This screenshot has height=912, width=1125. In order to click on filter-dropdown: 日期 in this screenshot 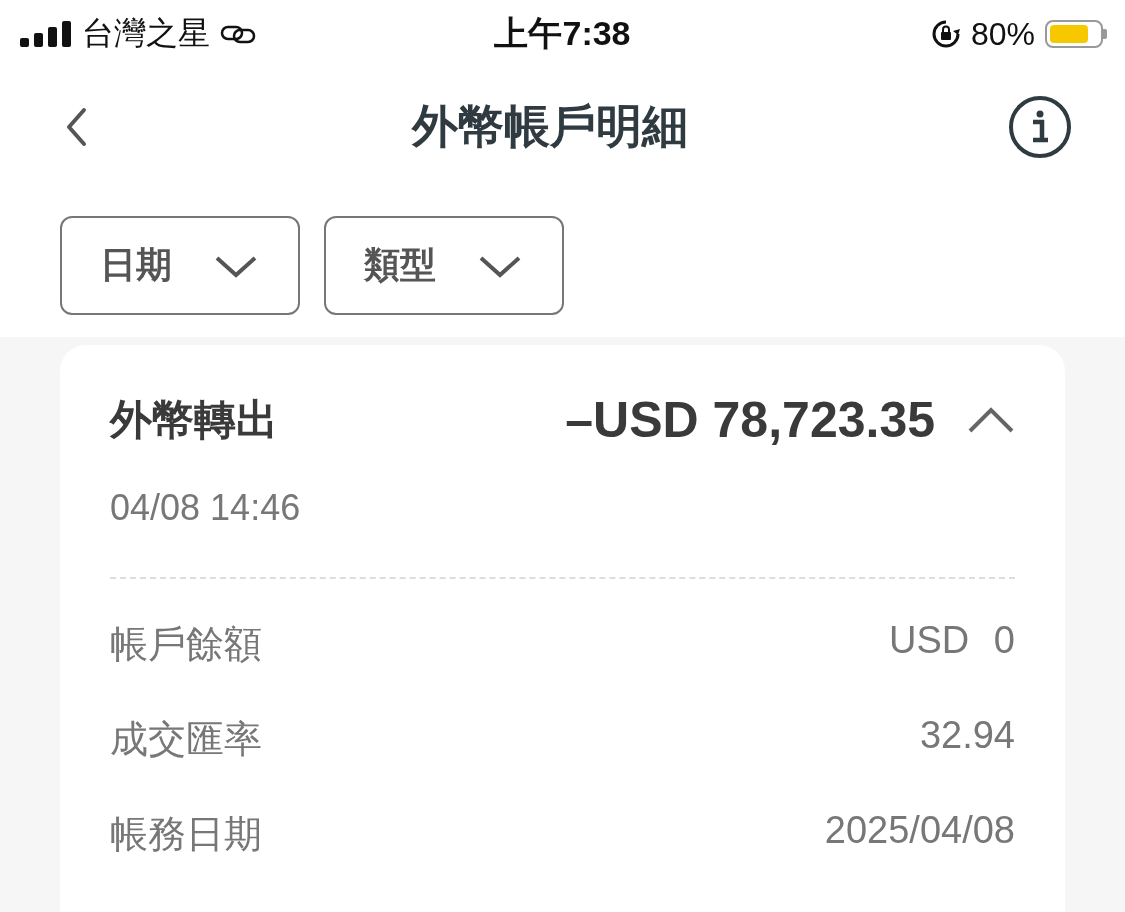, I will do `click(180, 265)`.